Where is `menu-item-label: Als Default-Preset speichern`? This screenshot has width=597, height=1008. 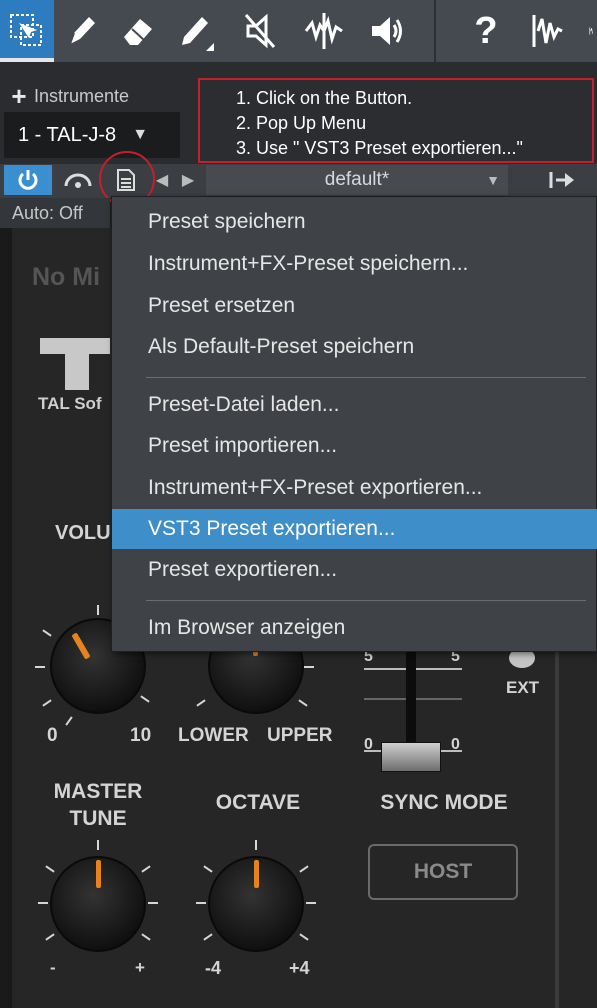
menu-item-label: Als Default-Preset speichern is located at coordinates (281, 346).